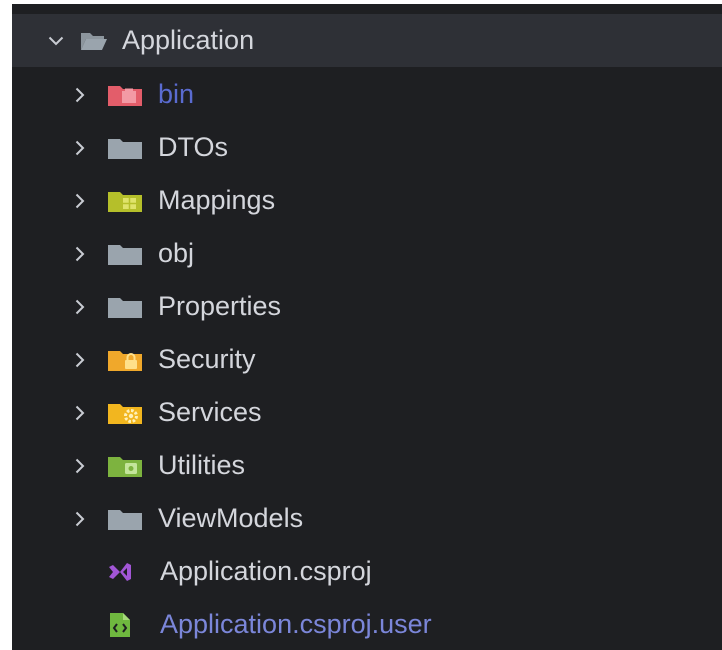  What do you see at coordinates (94, 41) in the screenshot?
I see `folder-open-icon` at bounding box center [94, 41].